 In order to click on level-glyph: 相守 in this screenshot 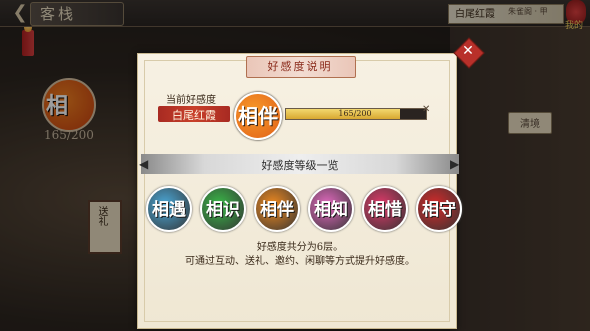, I will do `click(439, 210)`.